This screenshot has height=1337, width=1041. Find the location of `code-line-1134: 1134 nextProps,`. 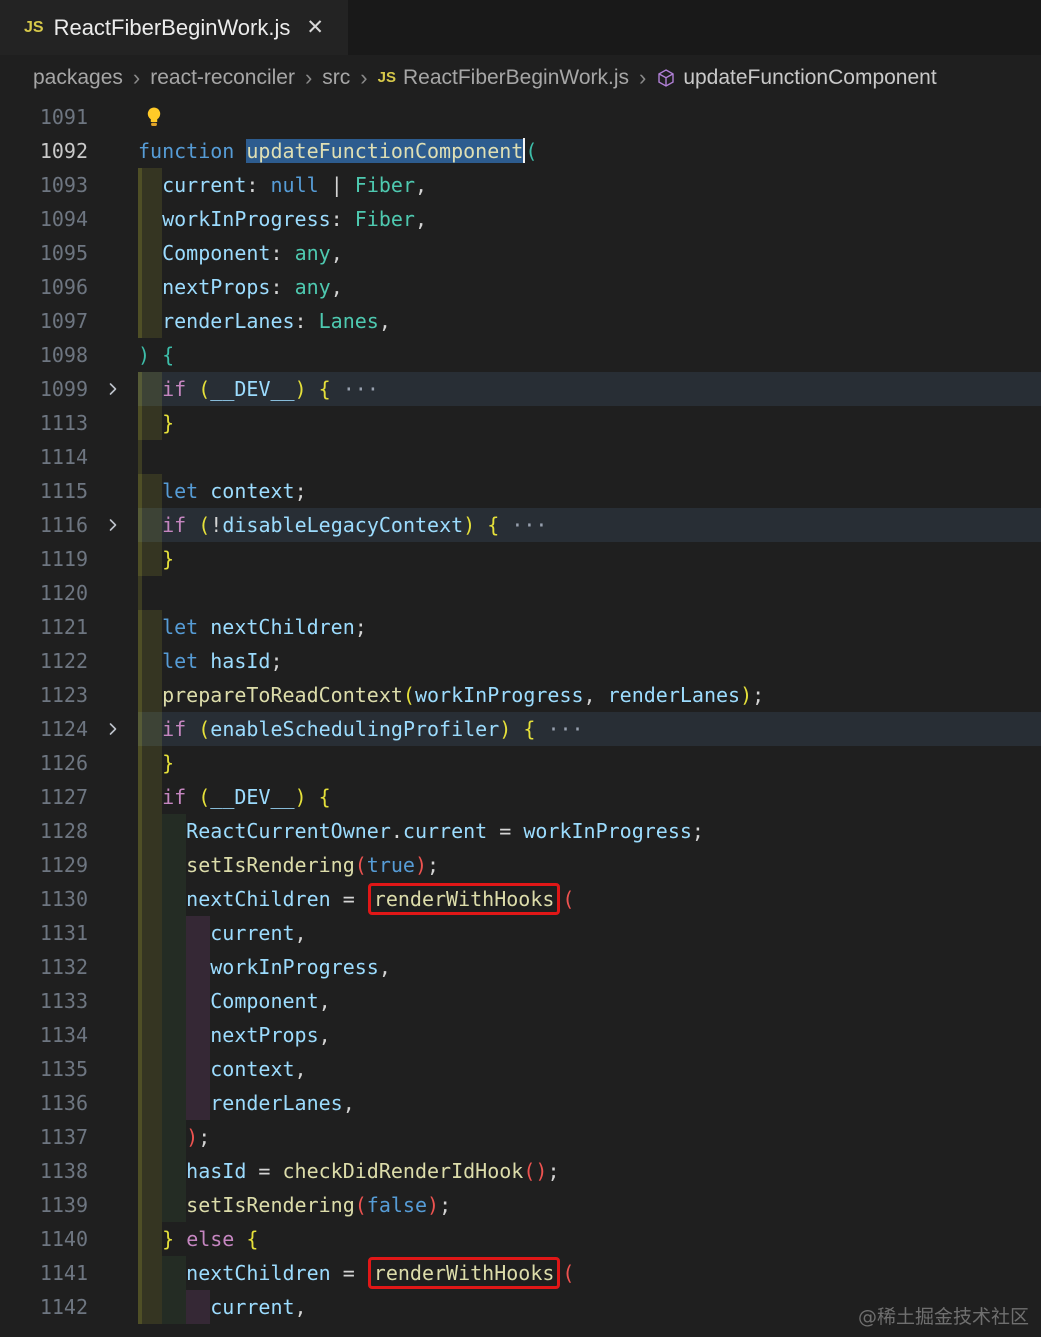

code-line-1134: 1134 nextProps, is located at coordinates (520, 1035).